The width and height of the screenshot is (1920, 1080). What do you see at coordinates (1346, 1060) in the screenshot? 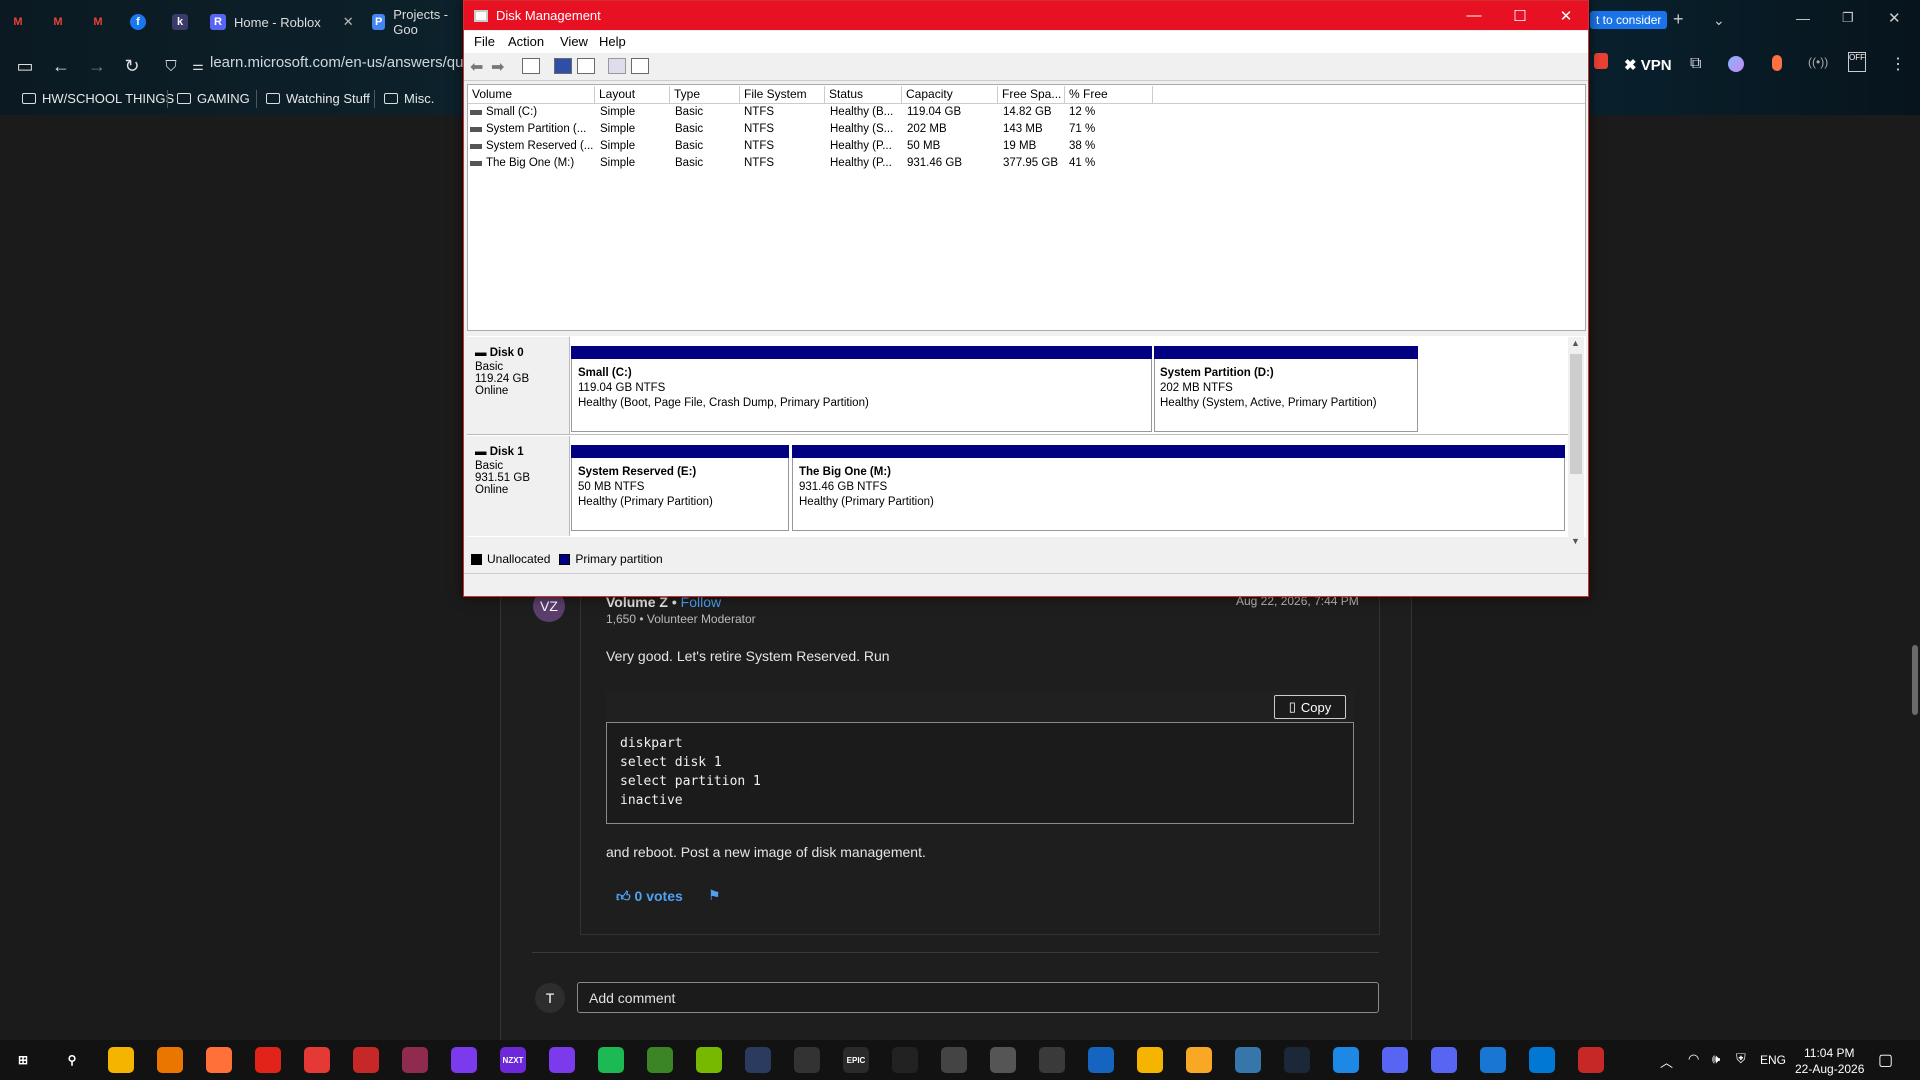
I see `pulse-icon` at bounding box center [1346, 1060].